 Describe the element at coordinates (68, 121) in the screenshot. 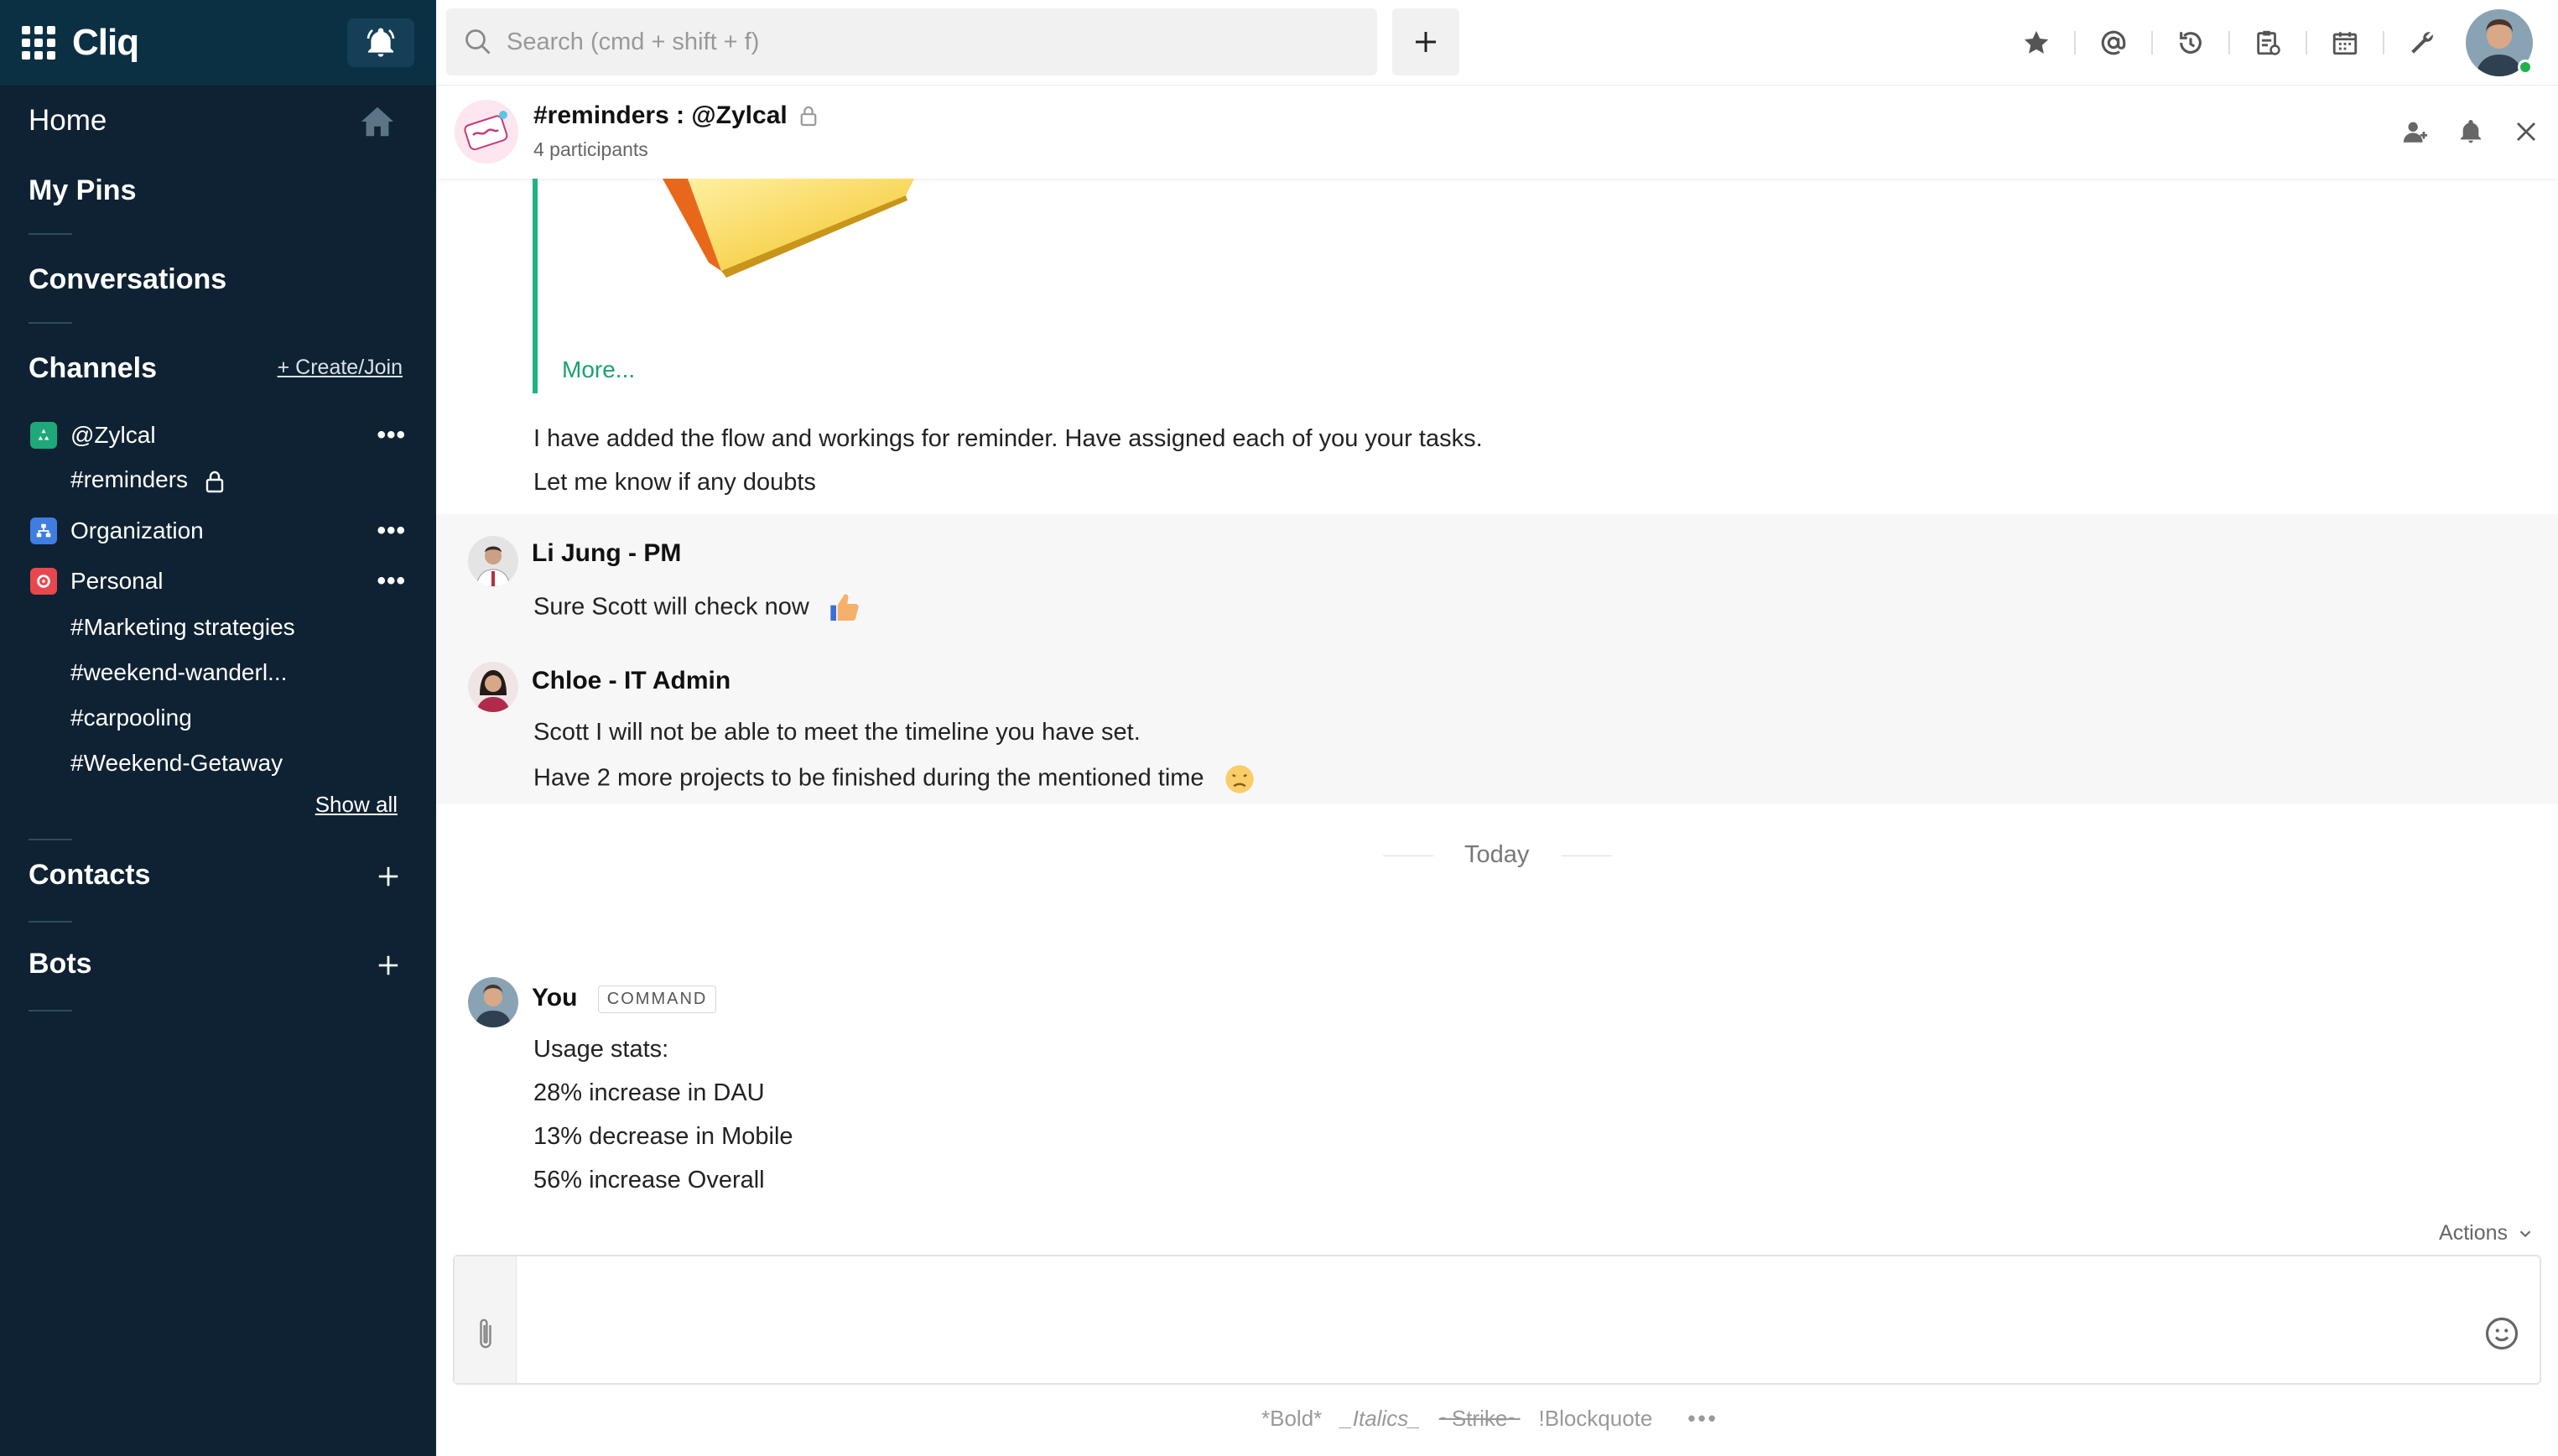

I see `nav-home: Home` at that location.